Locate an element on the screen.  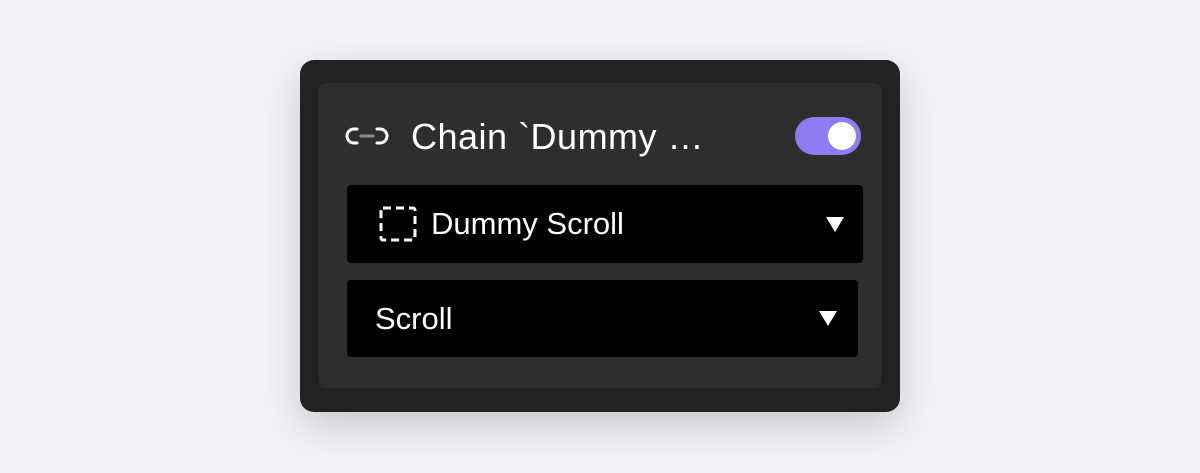
chain-link-icon is located at coordinates (367, 136).